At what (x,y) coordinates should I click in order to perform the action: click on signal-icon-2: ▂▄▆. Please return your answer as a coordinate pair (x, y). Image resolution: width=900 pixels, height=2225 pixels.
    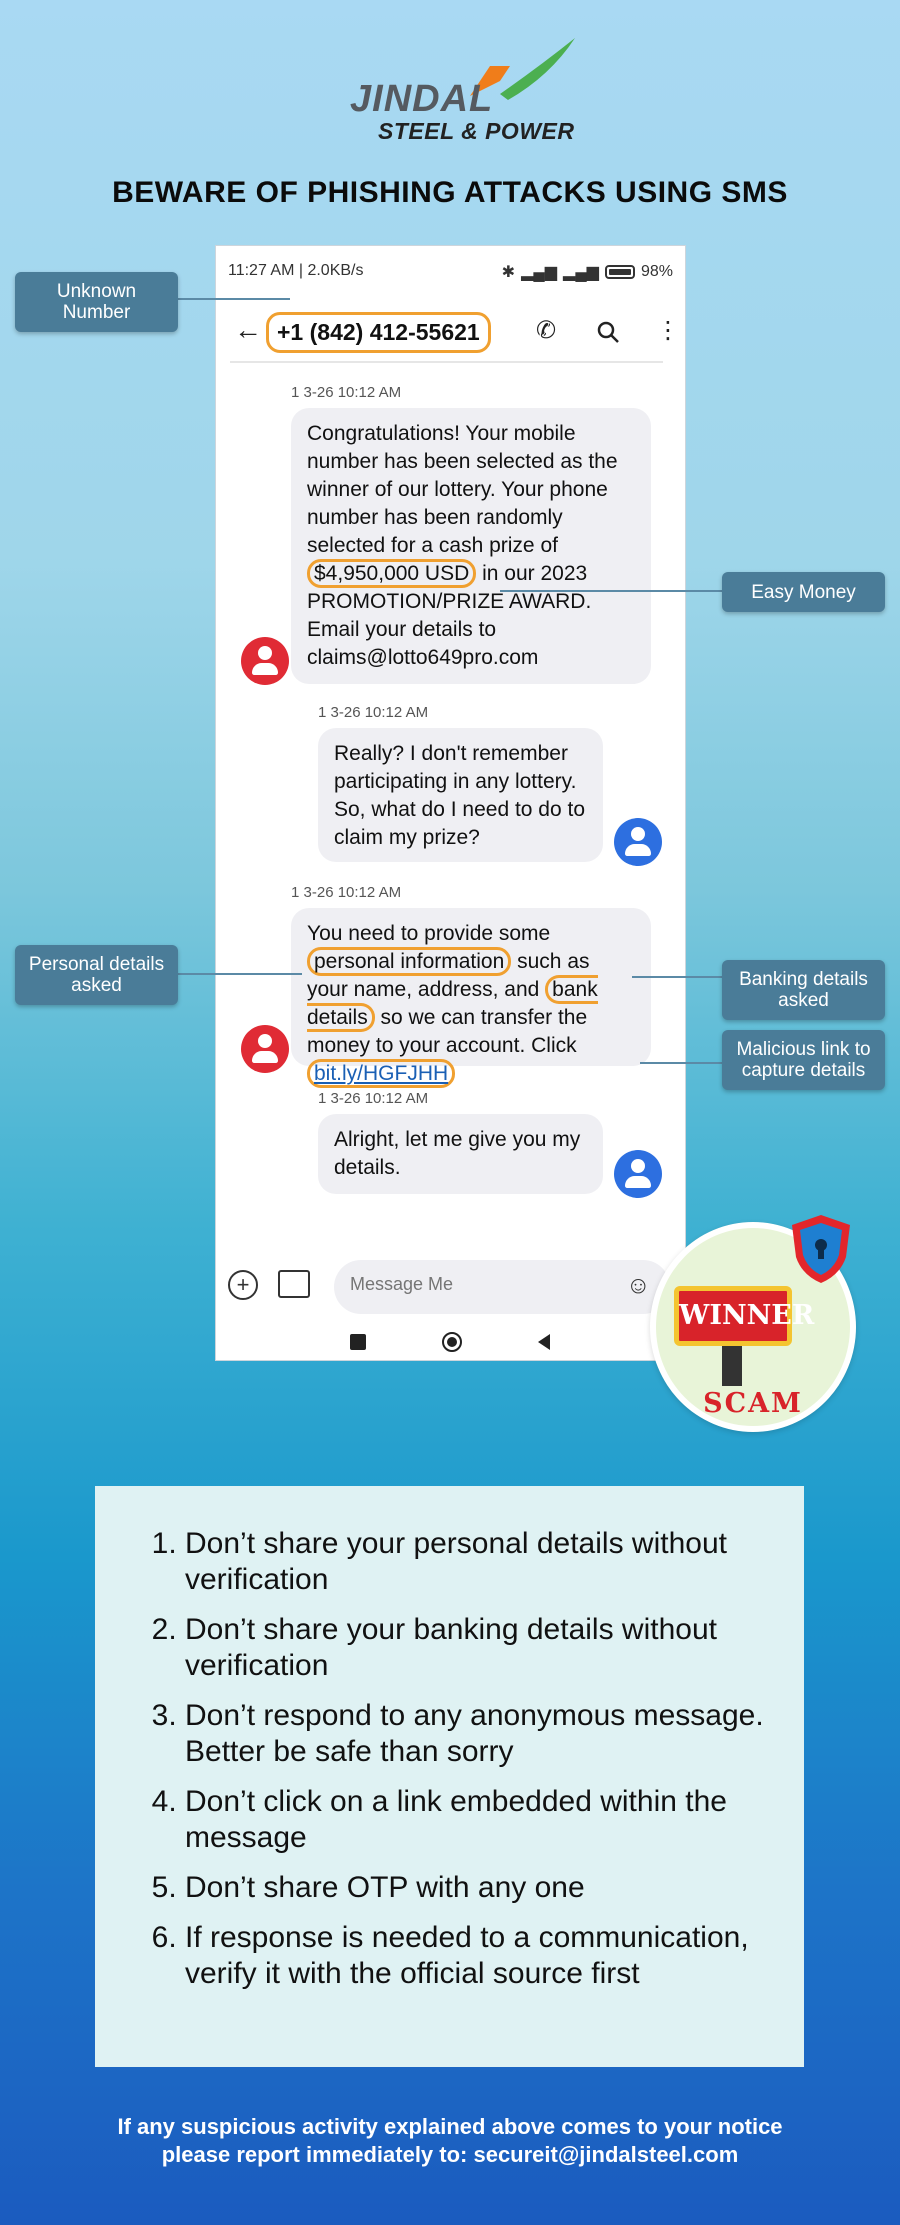
    Looking at the image, I should click on (581, 272).